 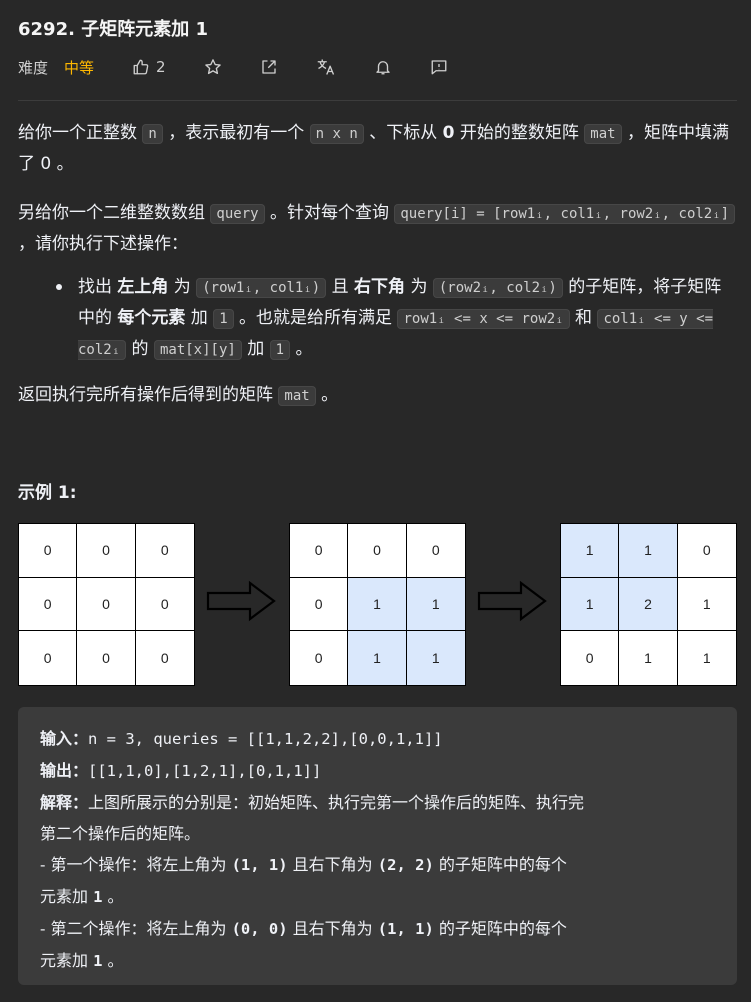 I want to click on operation-1-line-2: 元素加 1 。, so click(x=377, y=897).